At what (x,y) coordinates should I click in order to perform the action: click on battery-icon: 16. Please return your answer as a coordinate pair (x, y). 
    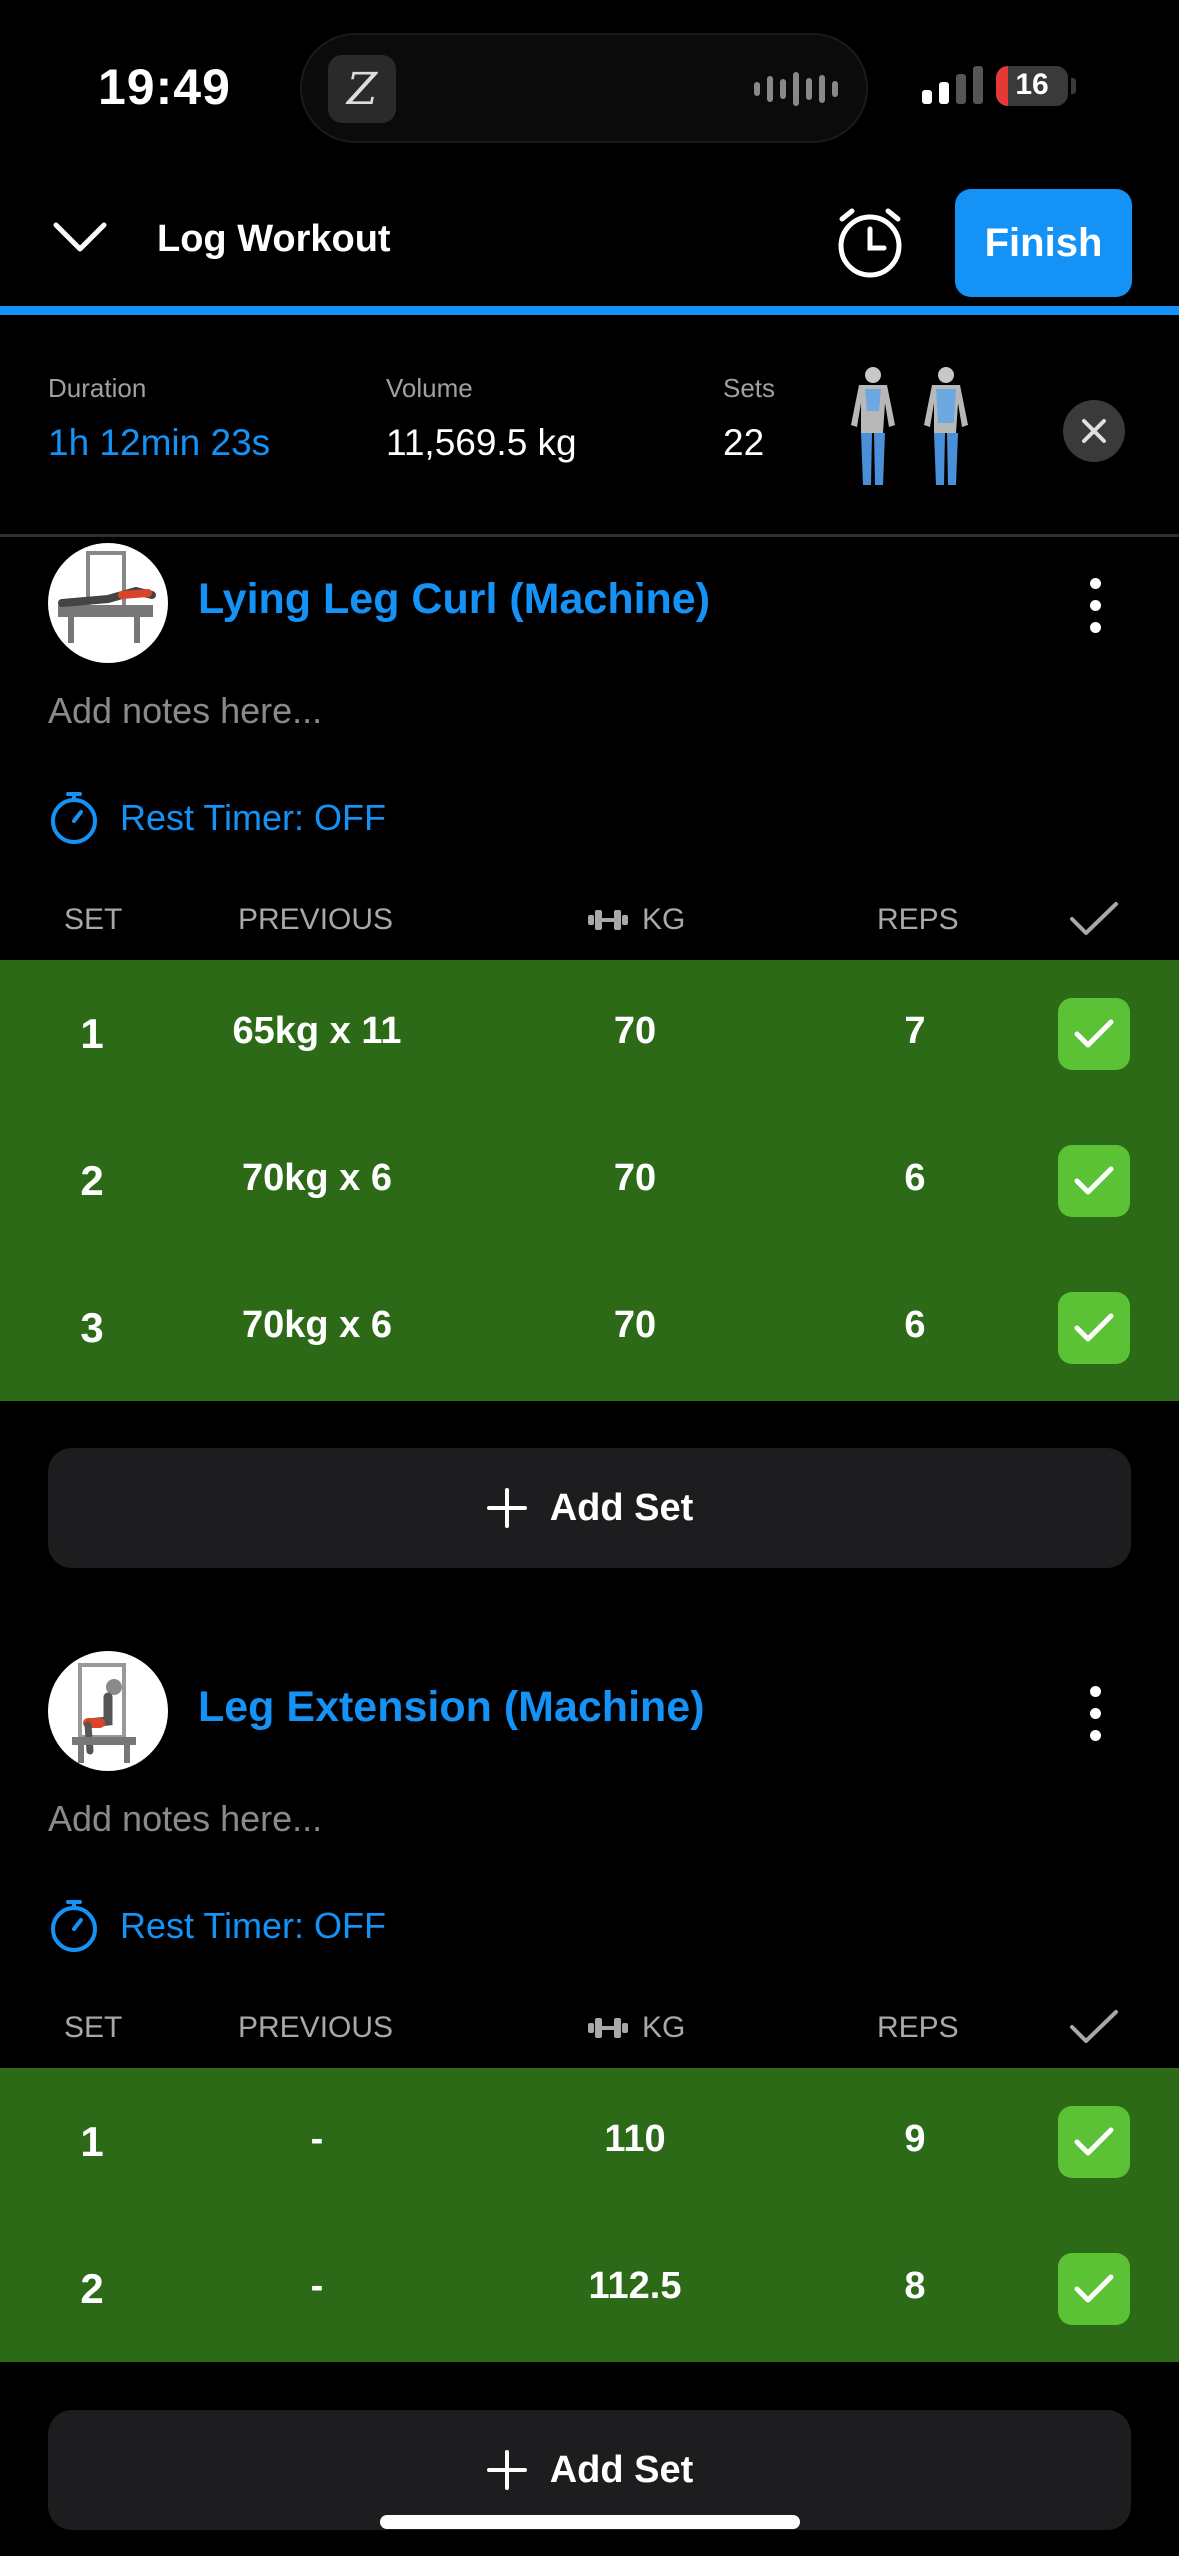
    Looking at the image, I should click on (1032, 86).